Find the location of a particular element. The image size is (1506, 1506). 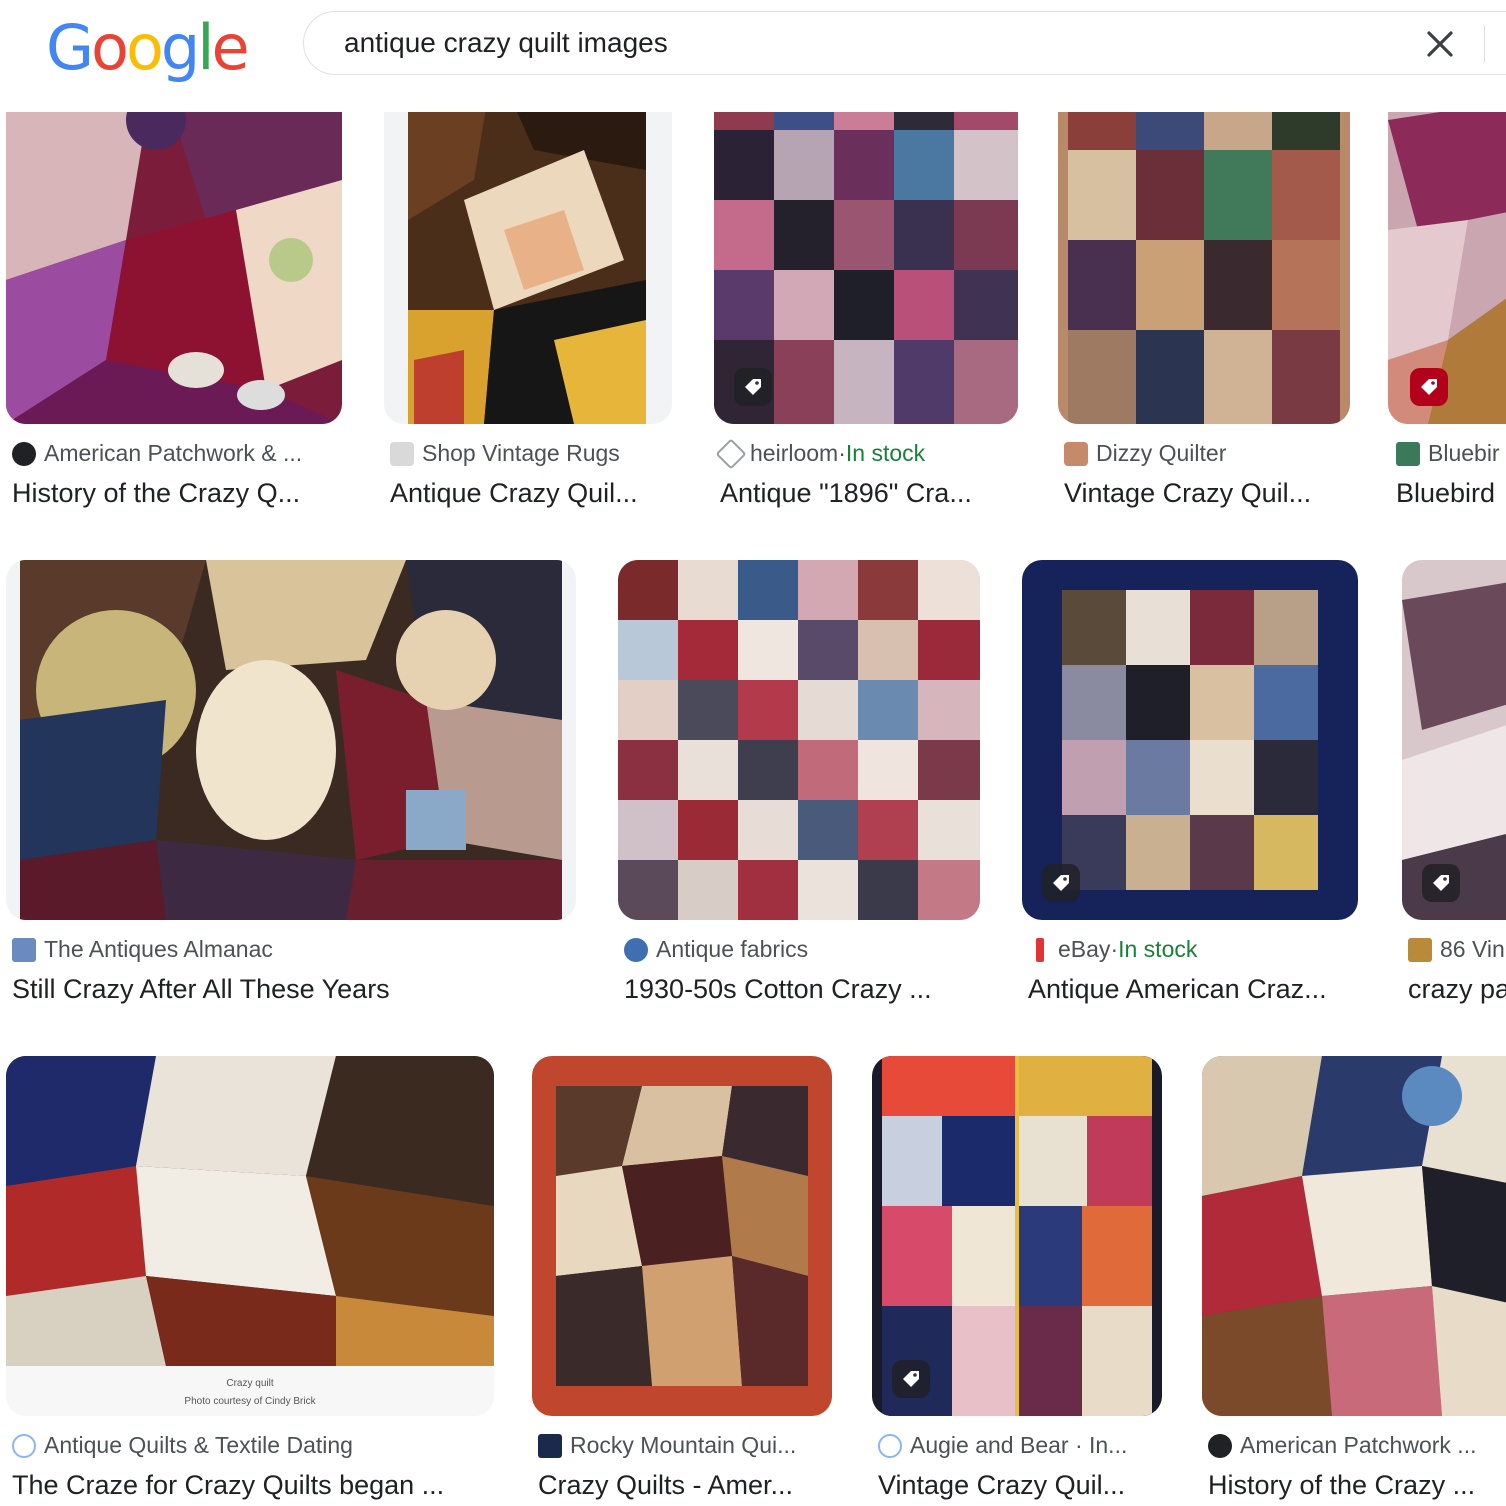

result-source: 86 Vin is located at coordinates (1456, 949).